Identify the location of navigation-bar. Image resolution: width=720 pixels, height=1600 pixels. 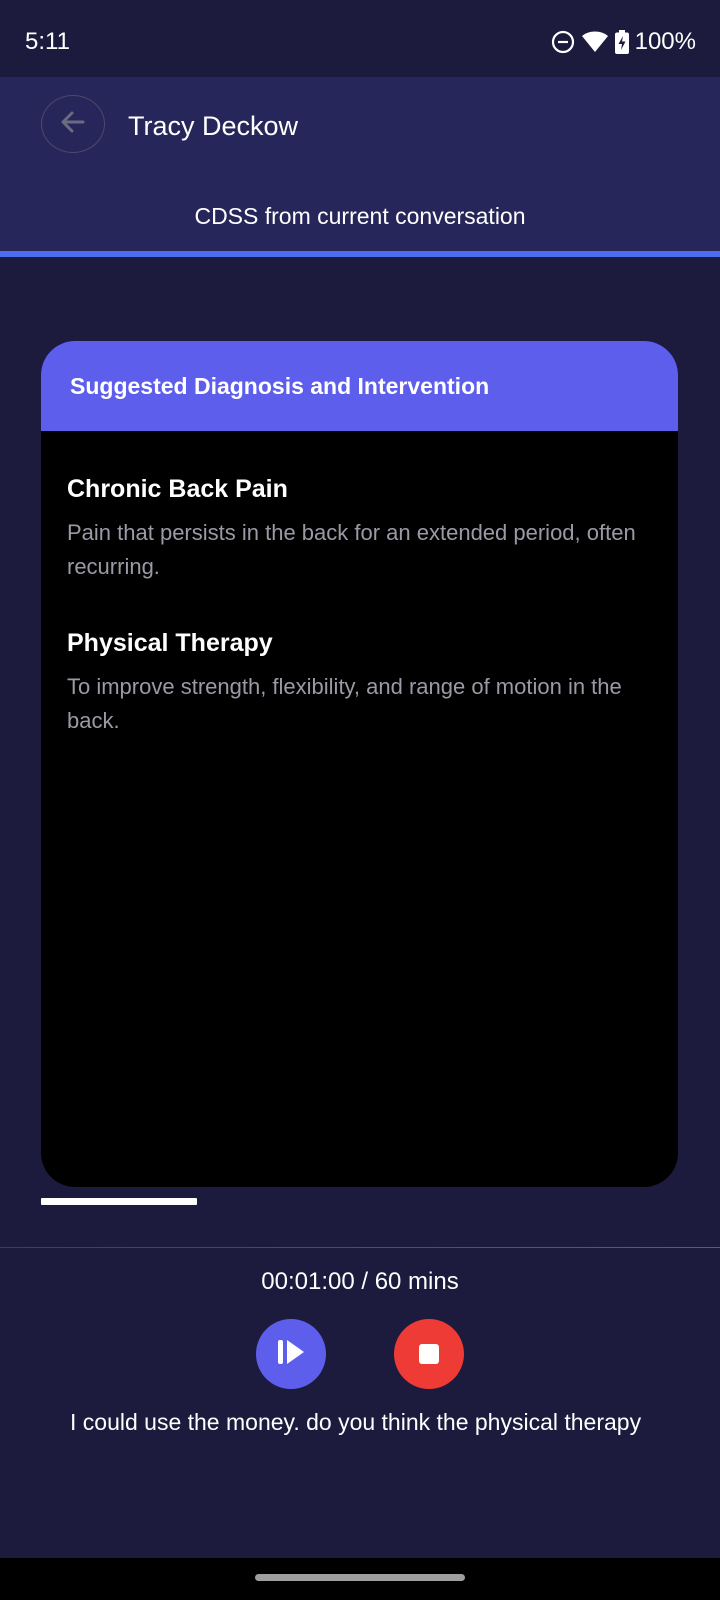
(360, 1579).